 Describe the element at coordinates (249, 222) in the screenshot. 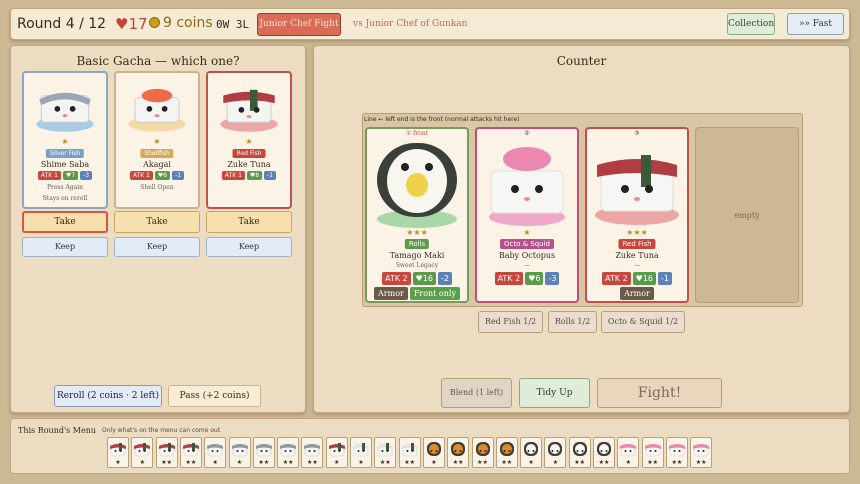

I see `take-button-3: Take` at that location.